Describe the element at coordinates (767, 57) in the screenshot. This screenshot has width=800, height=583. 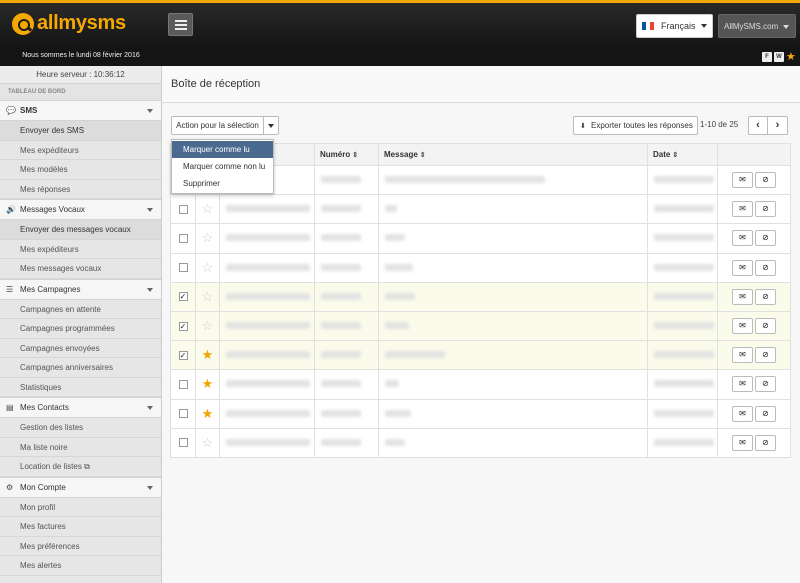
I see `f-icon: F` at that location.